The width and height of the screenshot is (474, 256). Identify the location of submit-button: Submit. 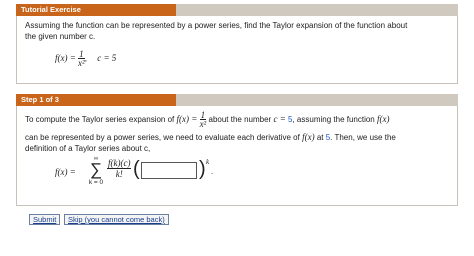
(45, 219).